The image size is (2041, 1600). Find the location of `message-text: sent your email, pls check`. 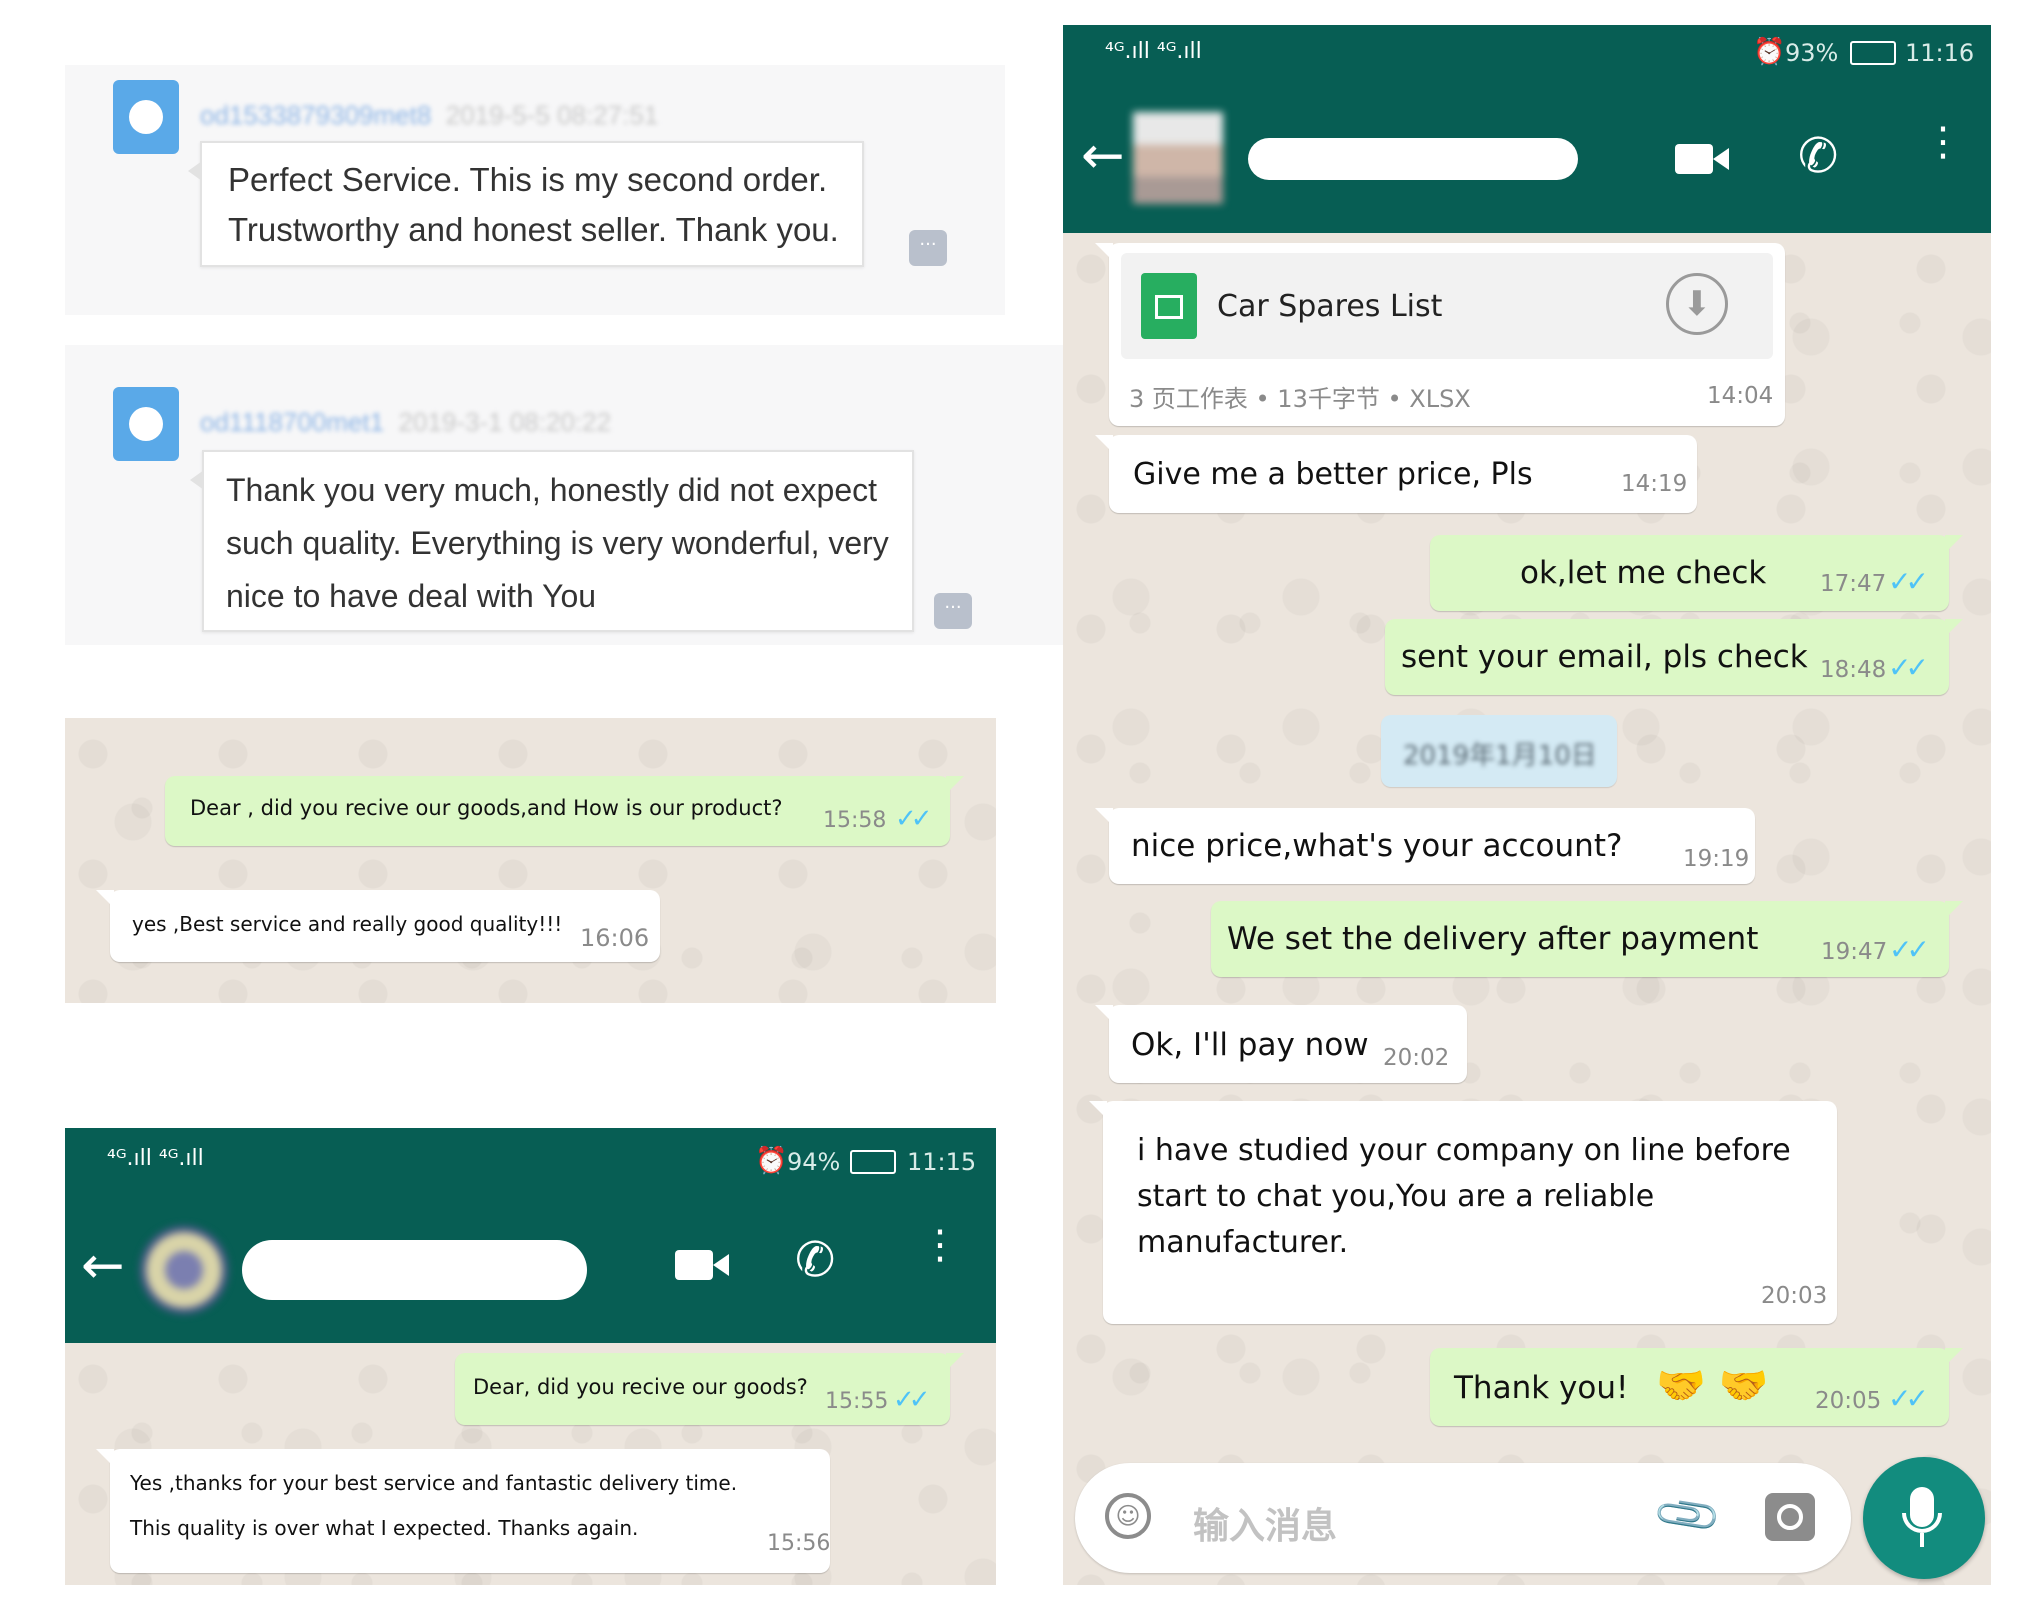

message-text: sent your email, pls check is located at coordinates (1604, 657).